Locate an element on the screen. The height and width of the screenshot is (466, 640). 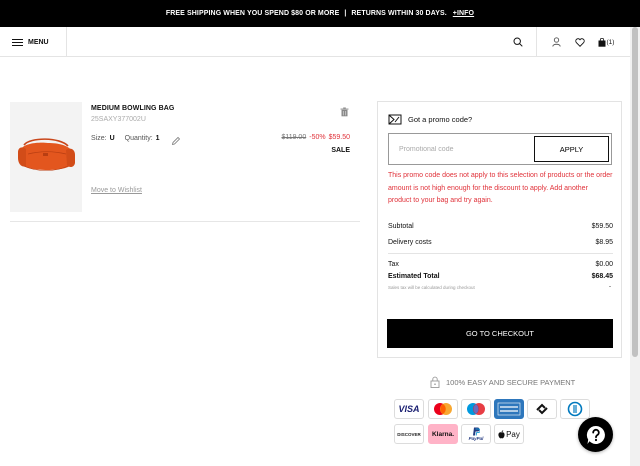
paypal-logo is located at coordinates (476, 431).